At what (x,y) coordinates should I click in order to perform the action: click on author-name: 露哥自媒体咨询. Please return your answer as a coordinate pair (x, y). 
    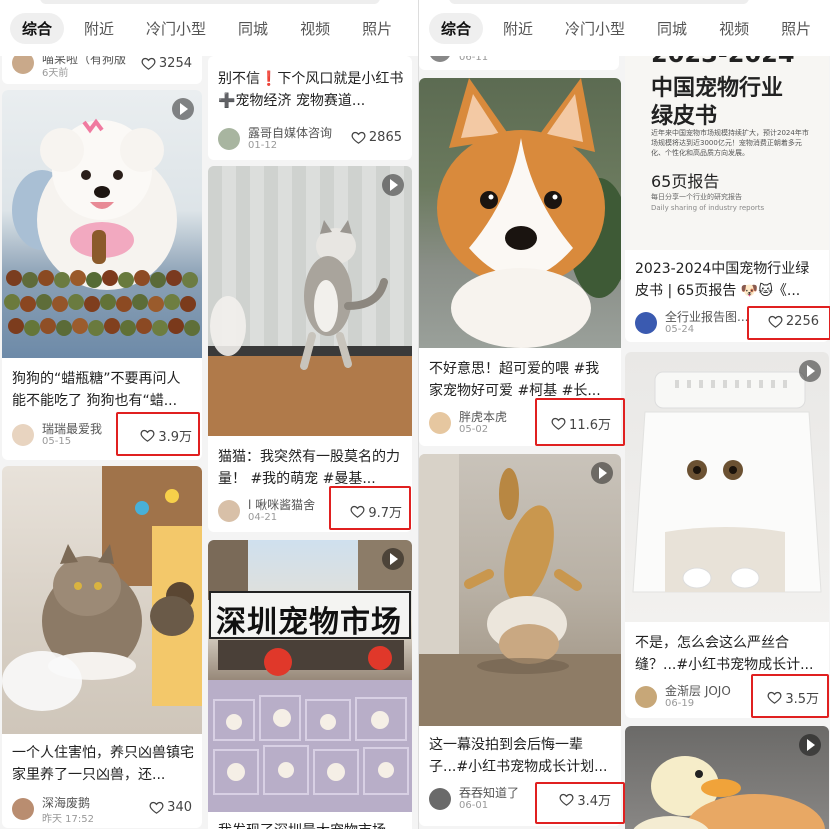
    Looking at the image, I should click on (290, 132).